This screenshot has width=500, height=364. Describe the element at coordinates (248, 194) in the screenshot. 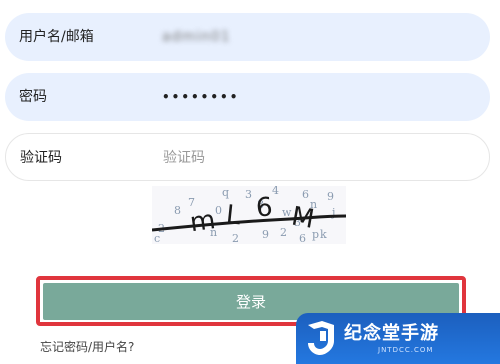

I see `captcha-noise-char: 3` at that location.